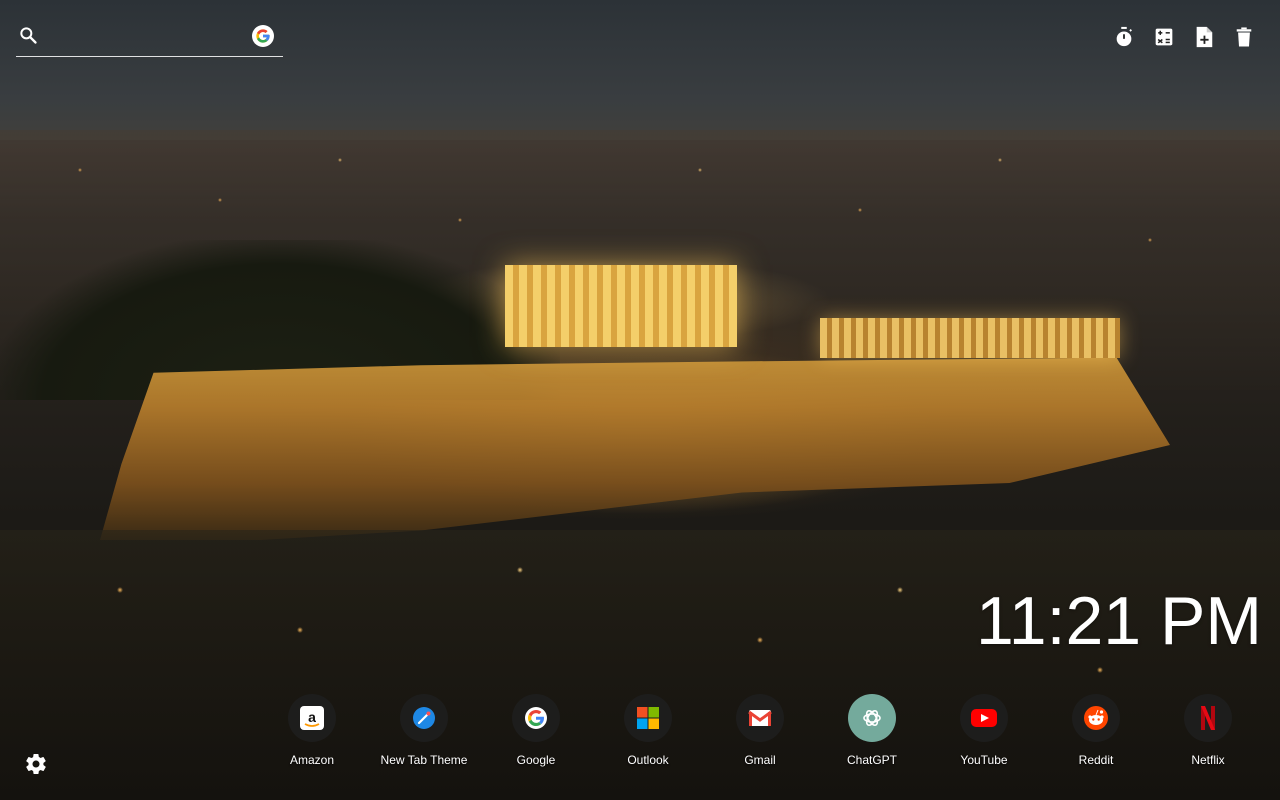  I want to click on clock-display: 11:21 PM, so click(1118, 621).